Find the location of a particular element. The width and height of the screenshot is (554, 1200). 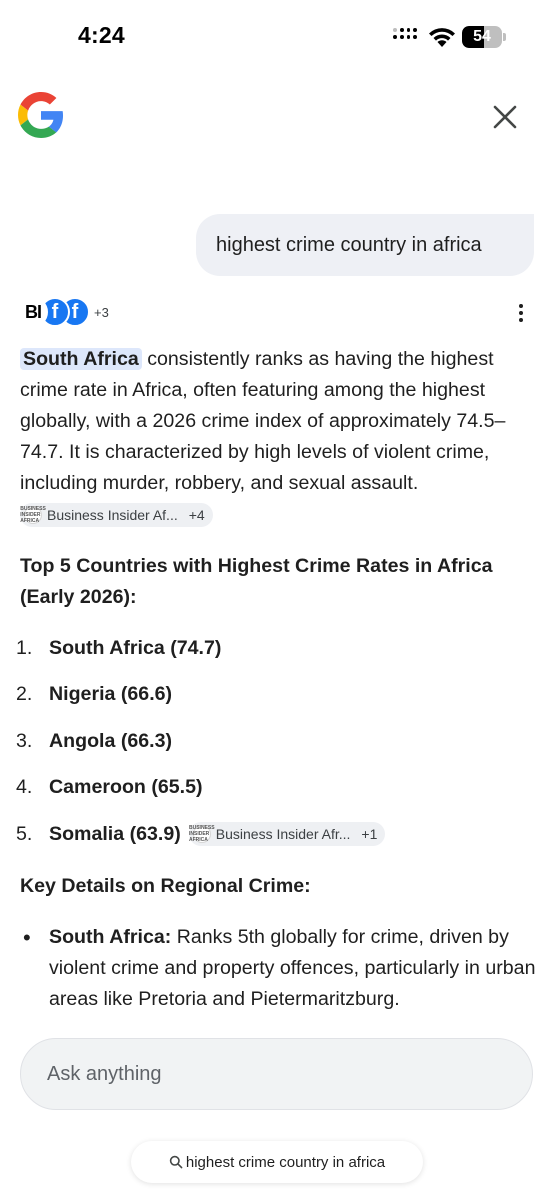

key-details-heading: Key Details on Regional Crime: is located at coordinates (165, 886).